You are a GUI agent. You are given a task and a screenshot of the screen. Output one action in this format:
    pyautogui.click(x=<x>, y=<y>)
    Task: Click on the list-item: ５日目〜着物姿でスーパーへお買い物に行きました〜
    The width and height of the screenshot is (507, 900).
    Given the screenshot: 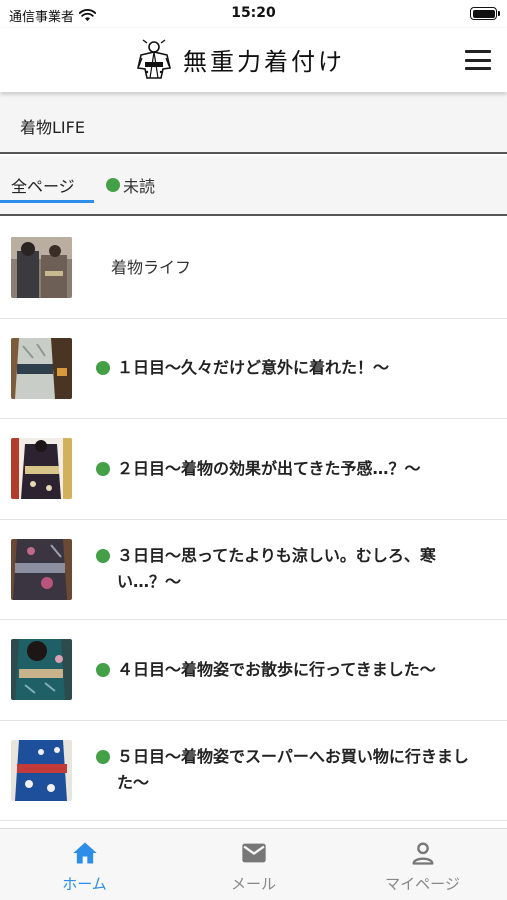 What is the action you would take?
    pyautogui.click(x=253, y=771)
    